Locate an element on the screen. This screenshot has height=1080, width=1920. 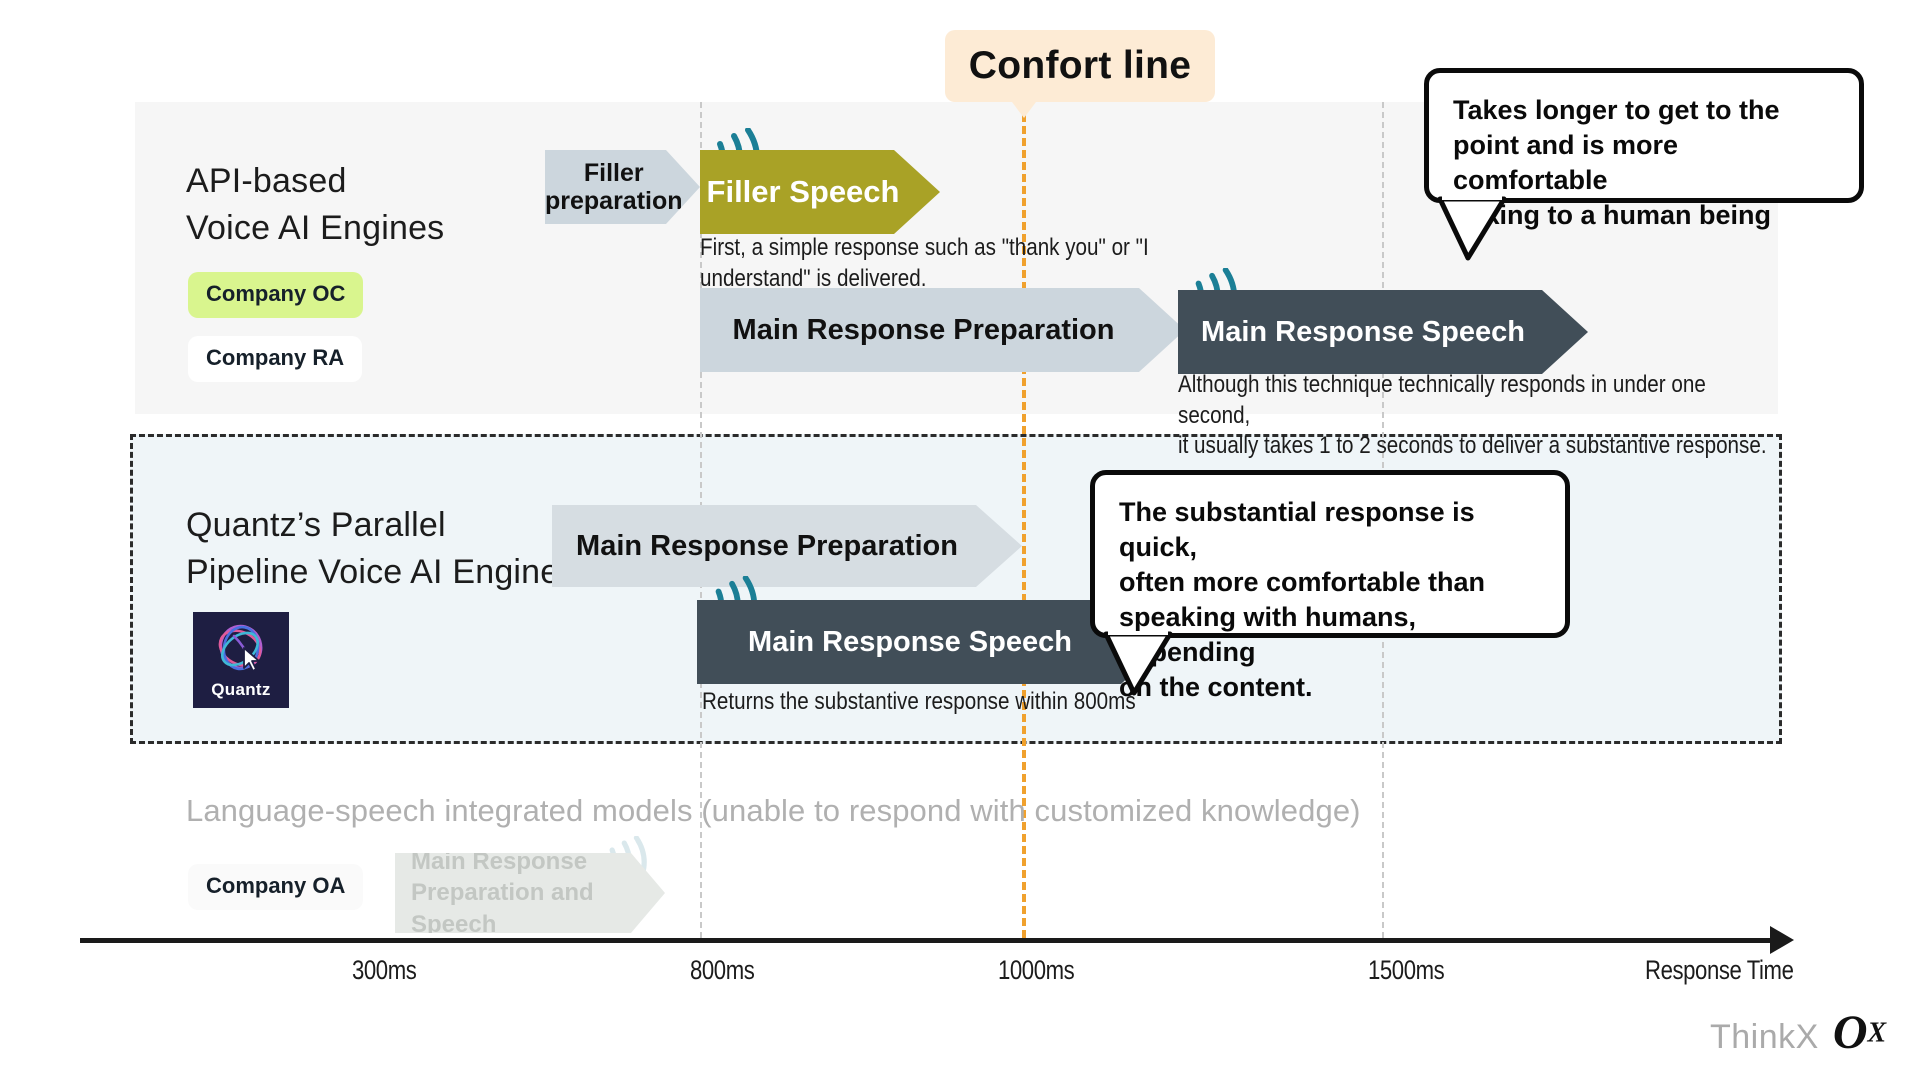
badge-company-oa-label: Company OA is located at coordinates (276, 887).